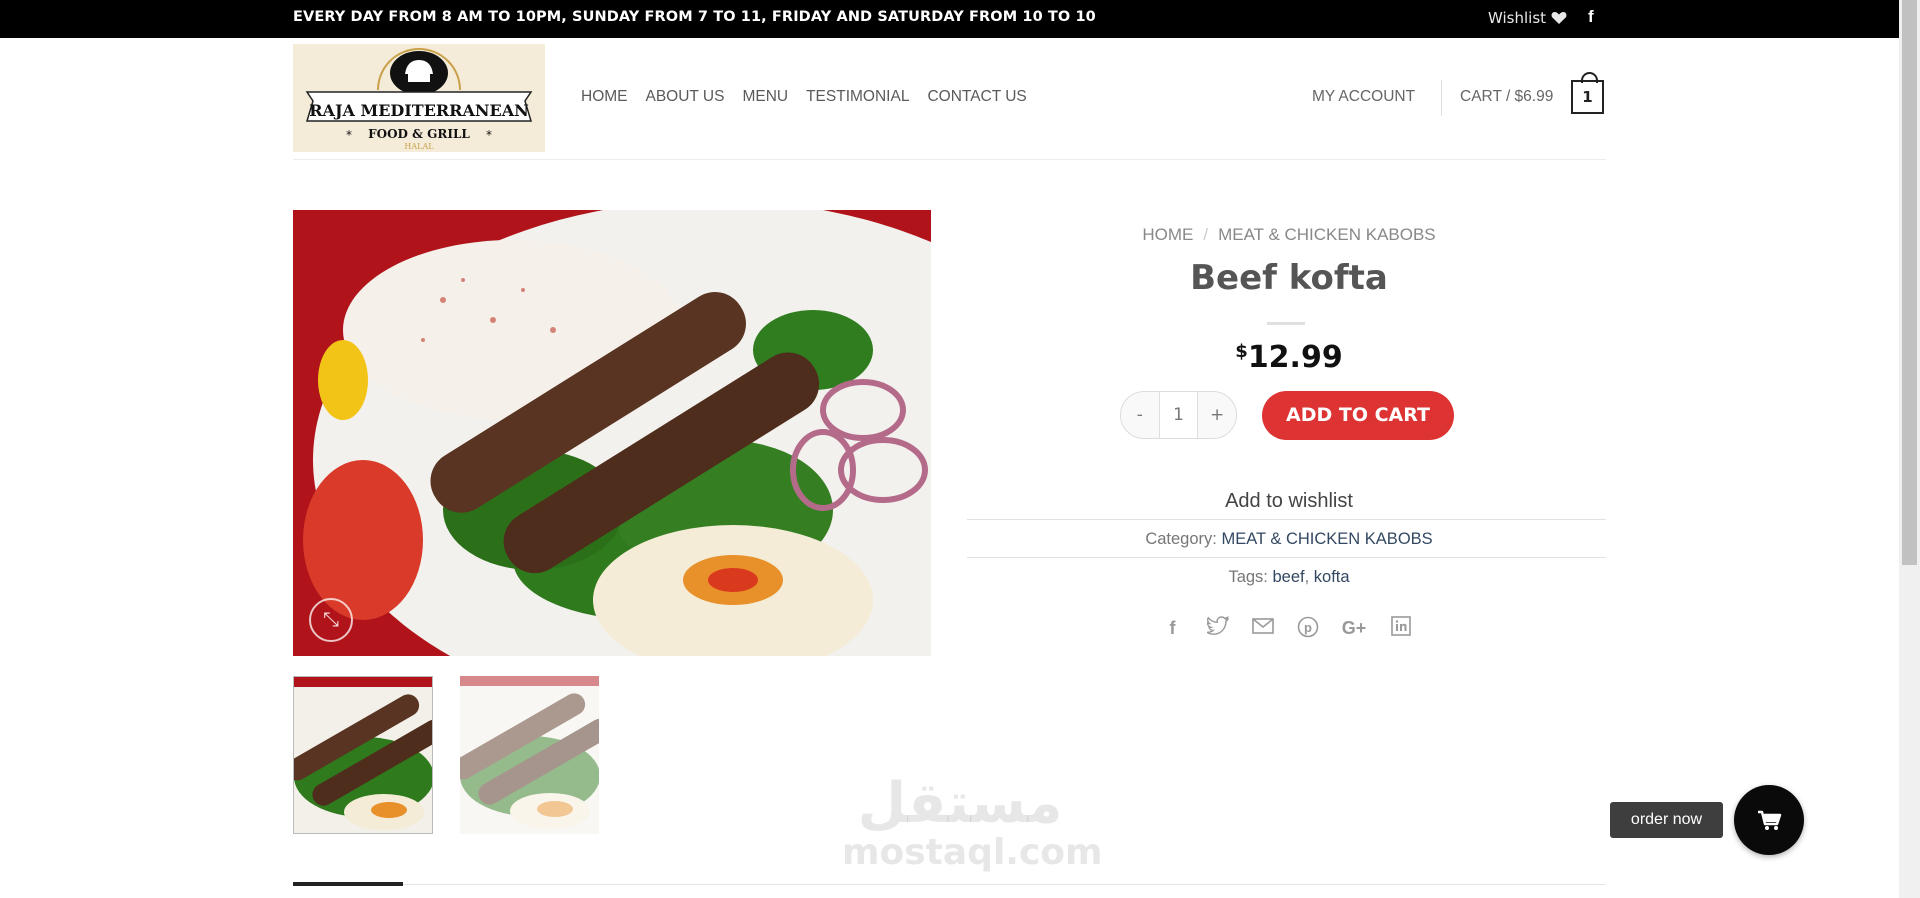  I want to click on tabs-divider, so click(949, 884).